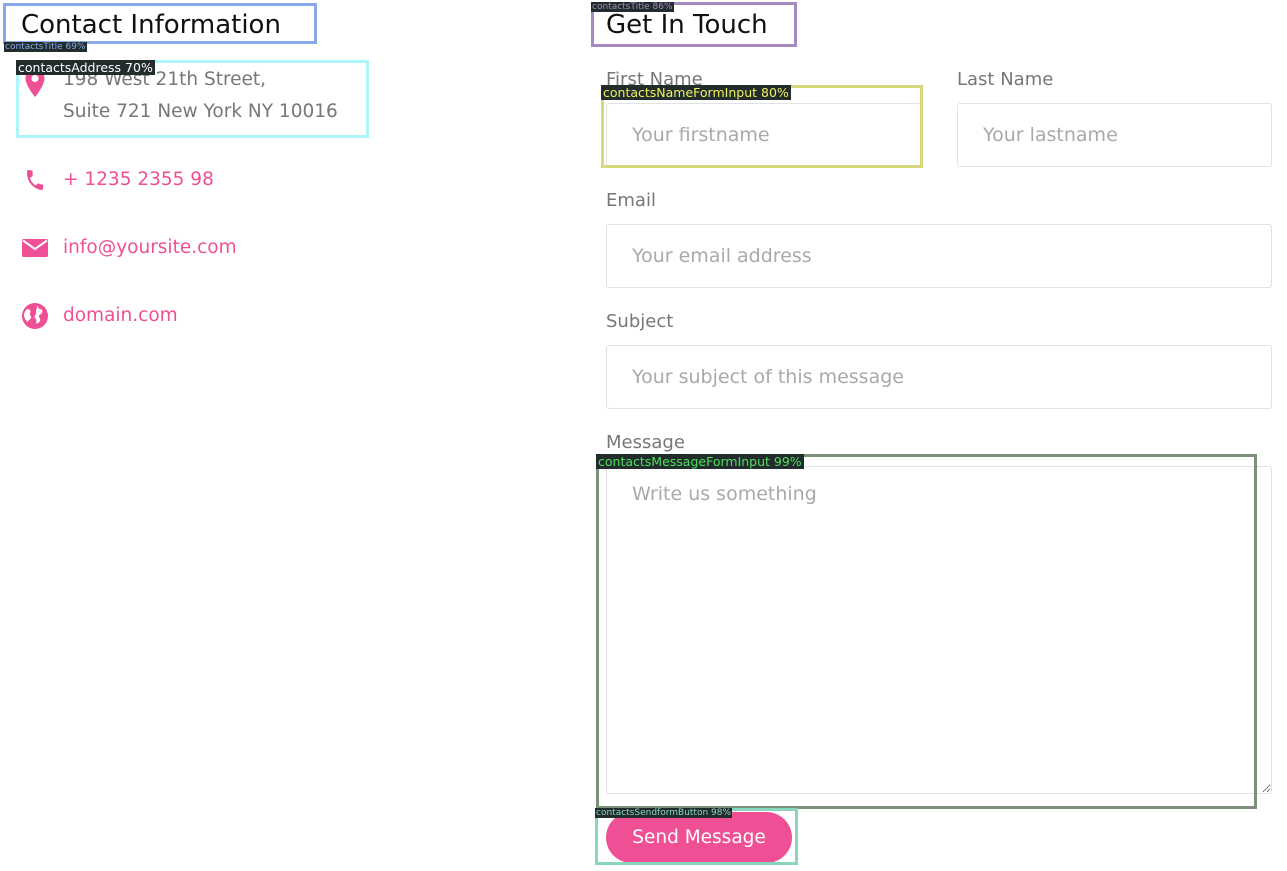 The width and height of the screenshot is (1287, 871). What do you see at coordinates (939, 256) in the screenshot?
I see `email-input` at bounding box center [939, 256].